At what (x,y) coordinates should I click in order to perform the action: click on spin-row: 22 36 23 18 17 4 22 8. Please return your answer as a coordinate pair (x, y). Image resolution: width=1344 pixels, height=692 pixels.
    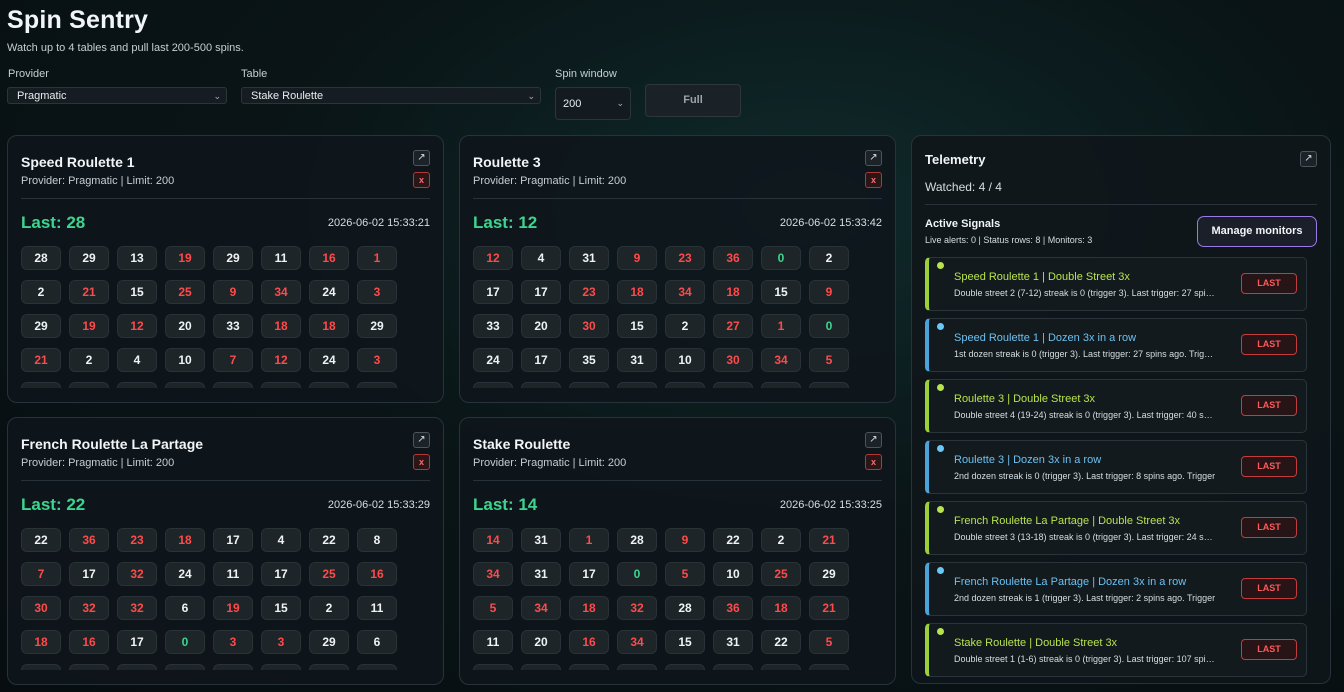
    Looking at the image, I should click on (216, 540).